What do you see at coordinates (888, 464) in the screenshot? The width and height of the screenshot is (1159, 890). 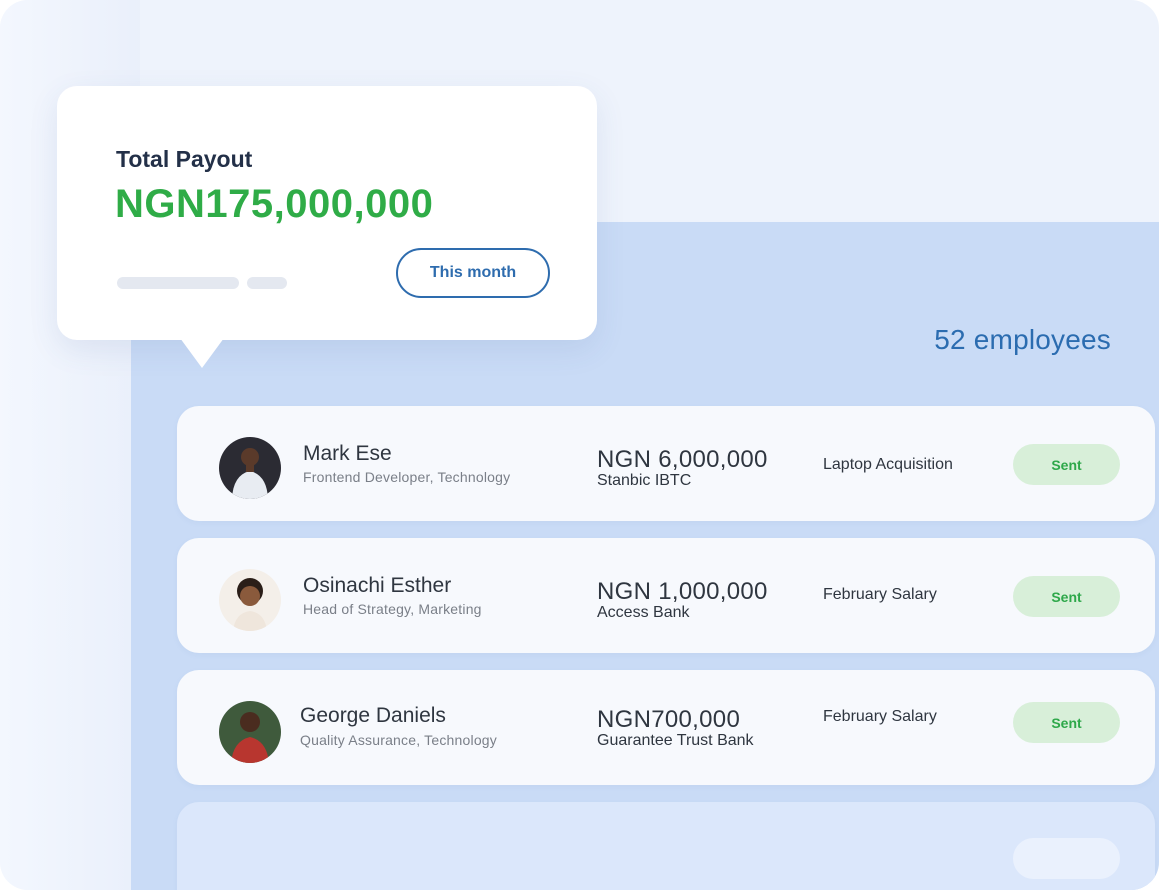 I see `payment-purpose: Laptop Acquisition` at bounding box center [888, 464].